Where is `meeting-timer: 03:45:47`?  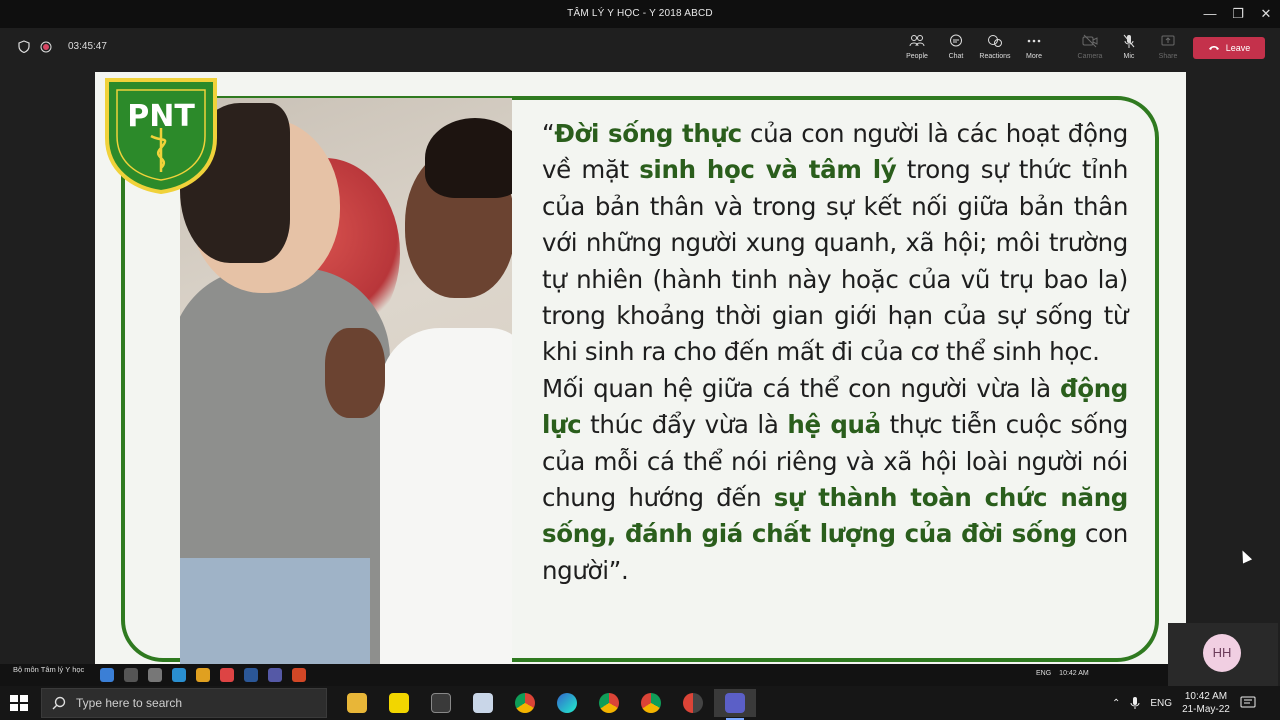
meeting-timer: 03:45:47 is located at coordinates (87, 46).